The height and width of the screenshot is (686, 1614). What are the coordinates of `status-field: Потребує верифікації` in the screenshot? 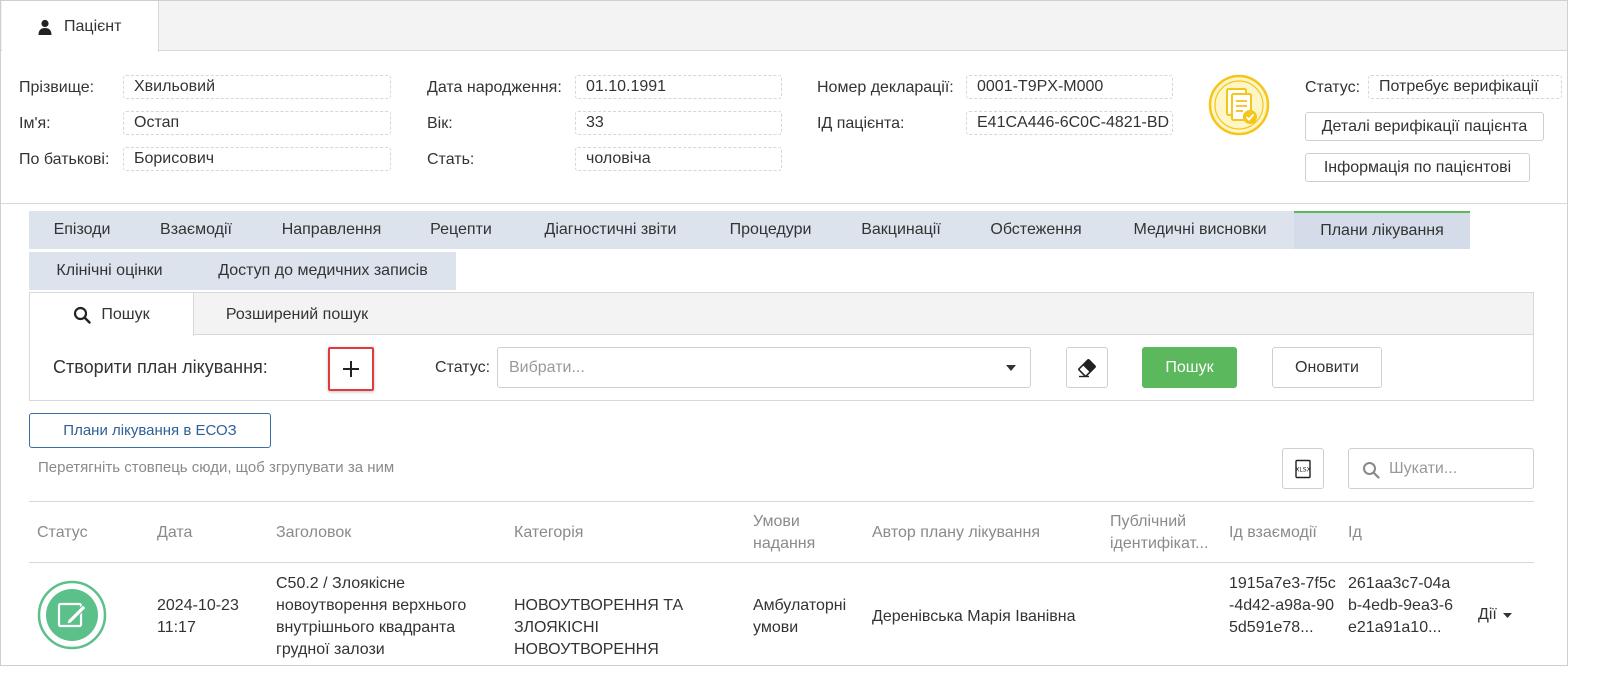 It's located at (1465, 87).